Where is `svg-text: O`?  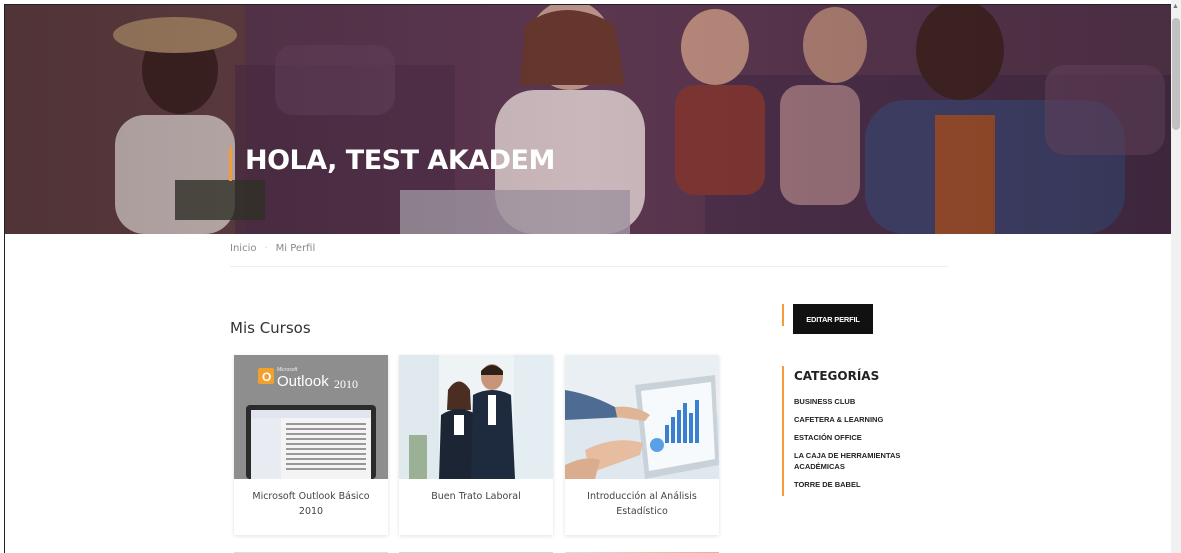 svg-text: O is located at coordinates (266, 377).